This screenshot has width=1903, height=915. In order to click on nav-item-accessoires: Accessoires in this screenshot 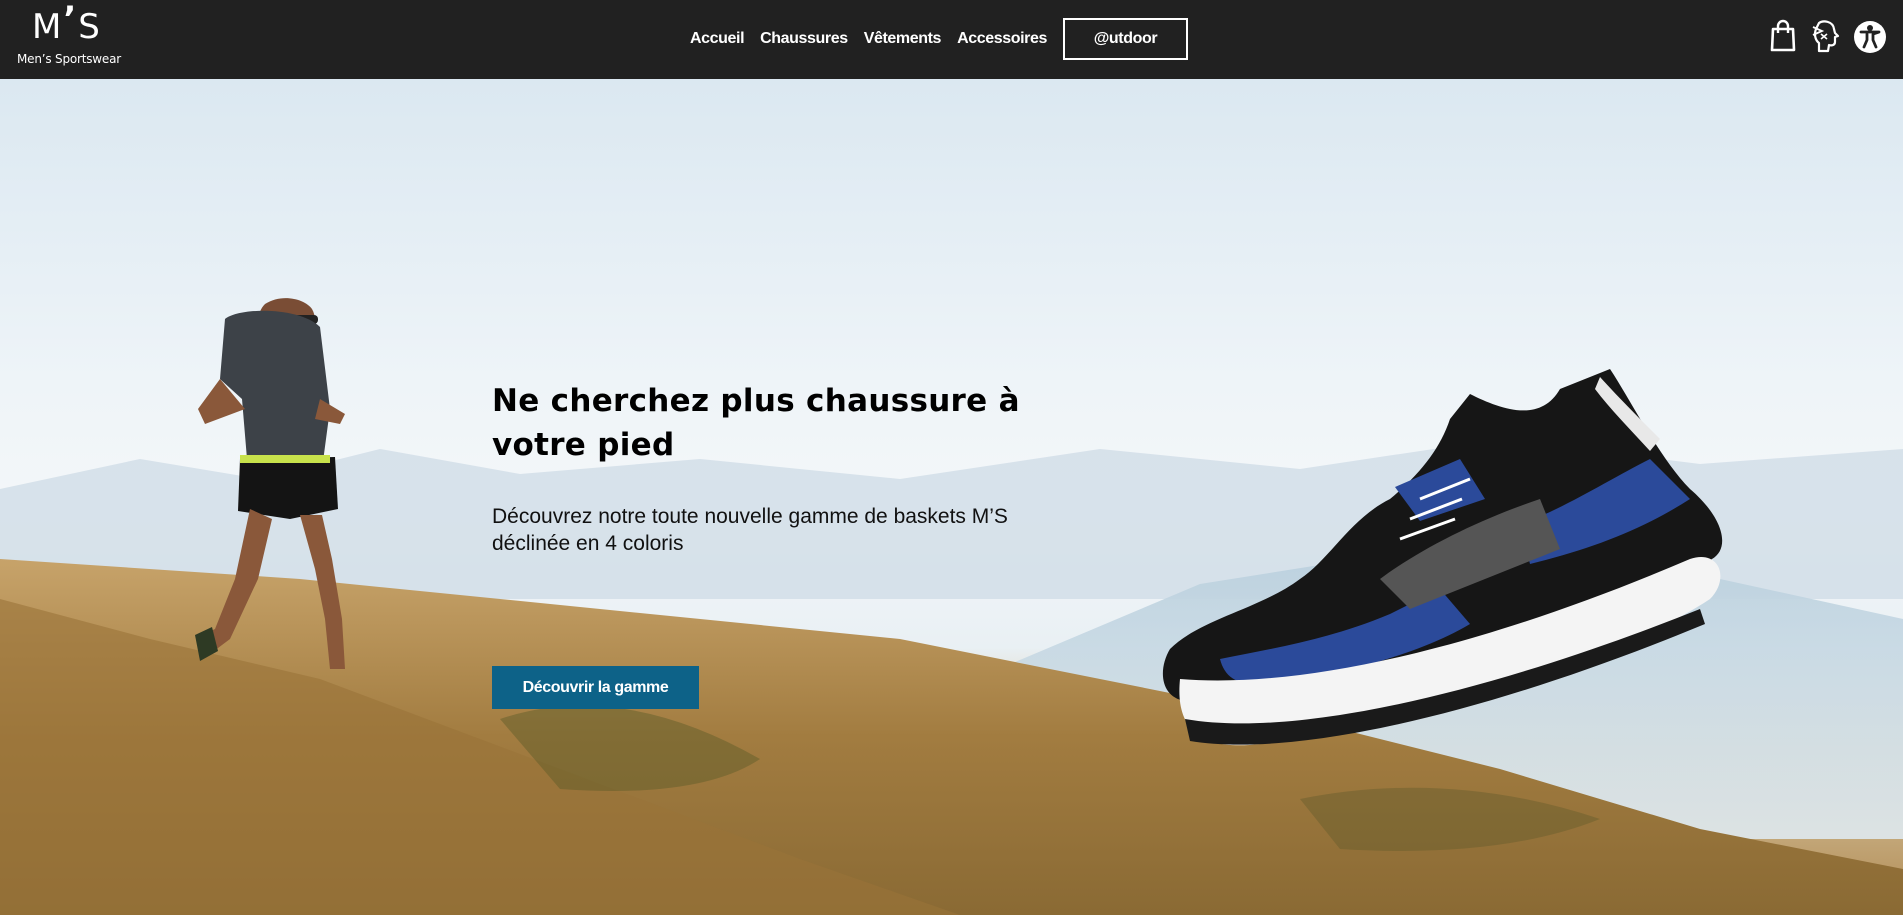, I will do `click(1002, 39)`.